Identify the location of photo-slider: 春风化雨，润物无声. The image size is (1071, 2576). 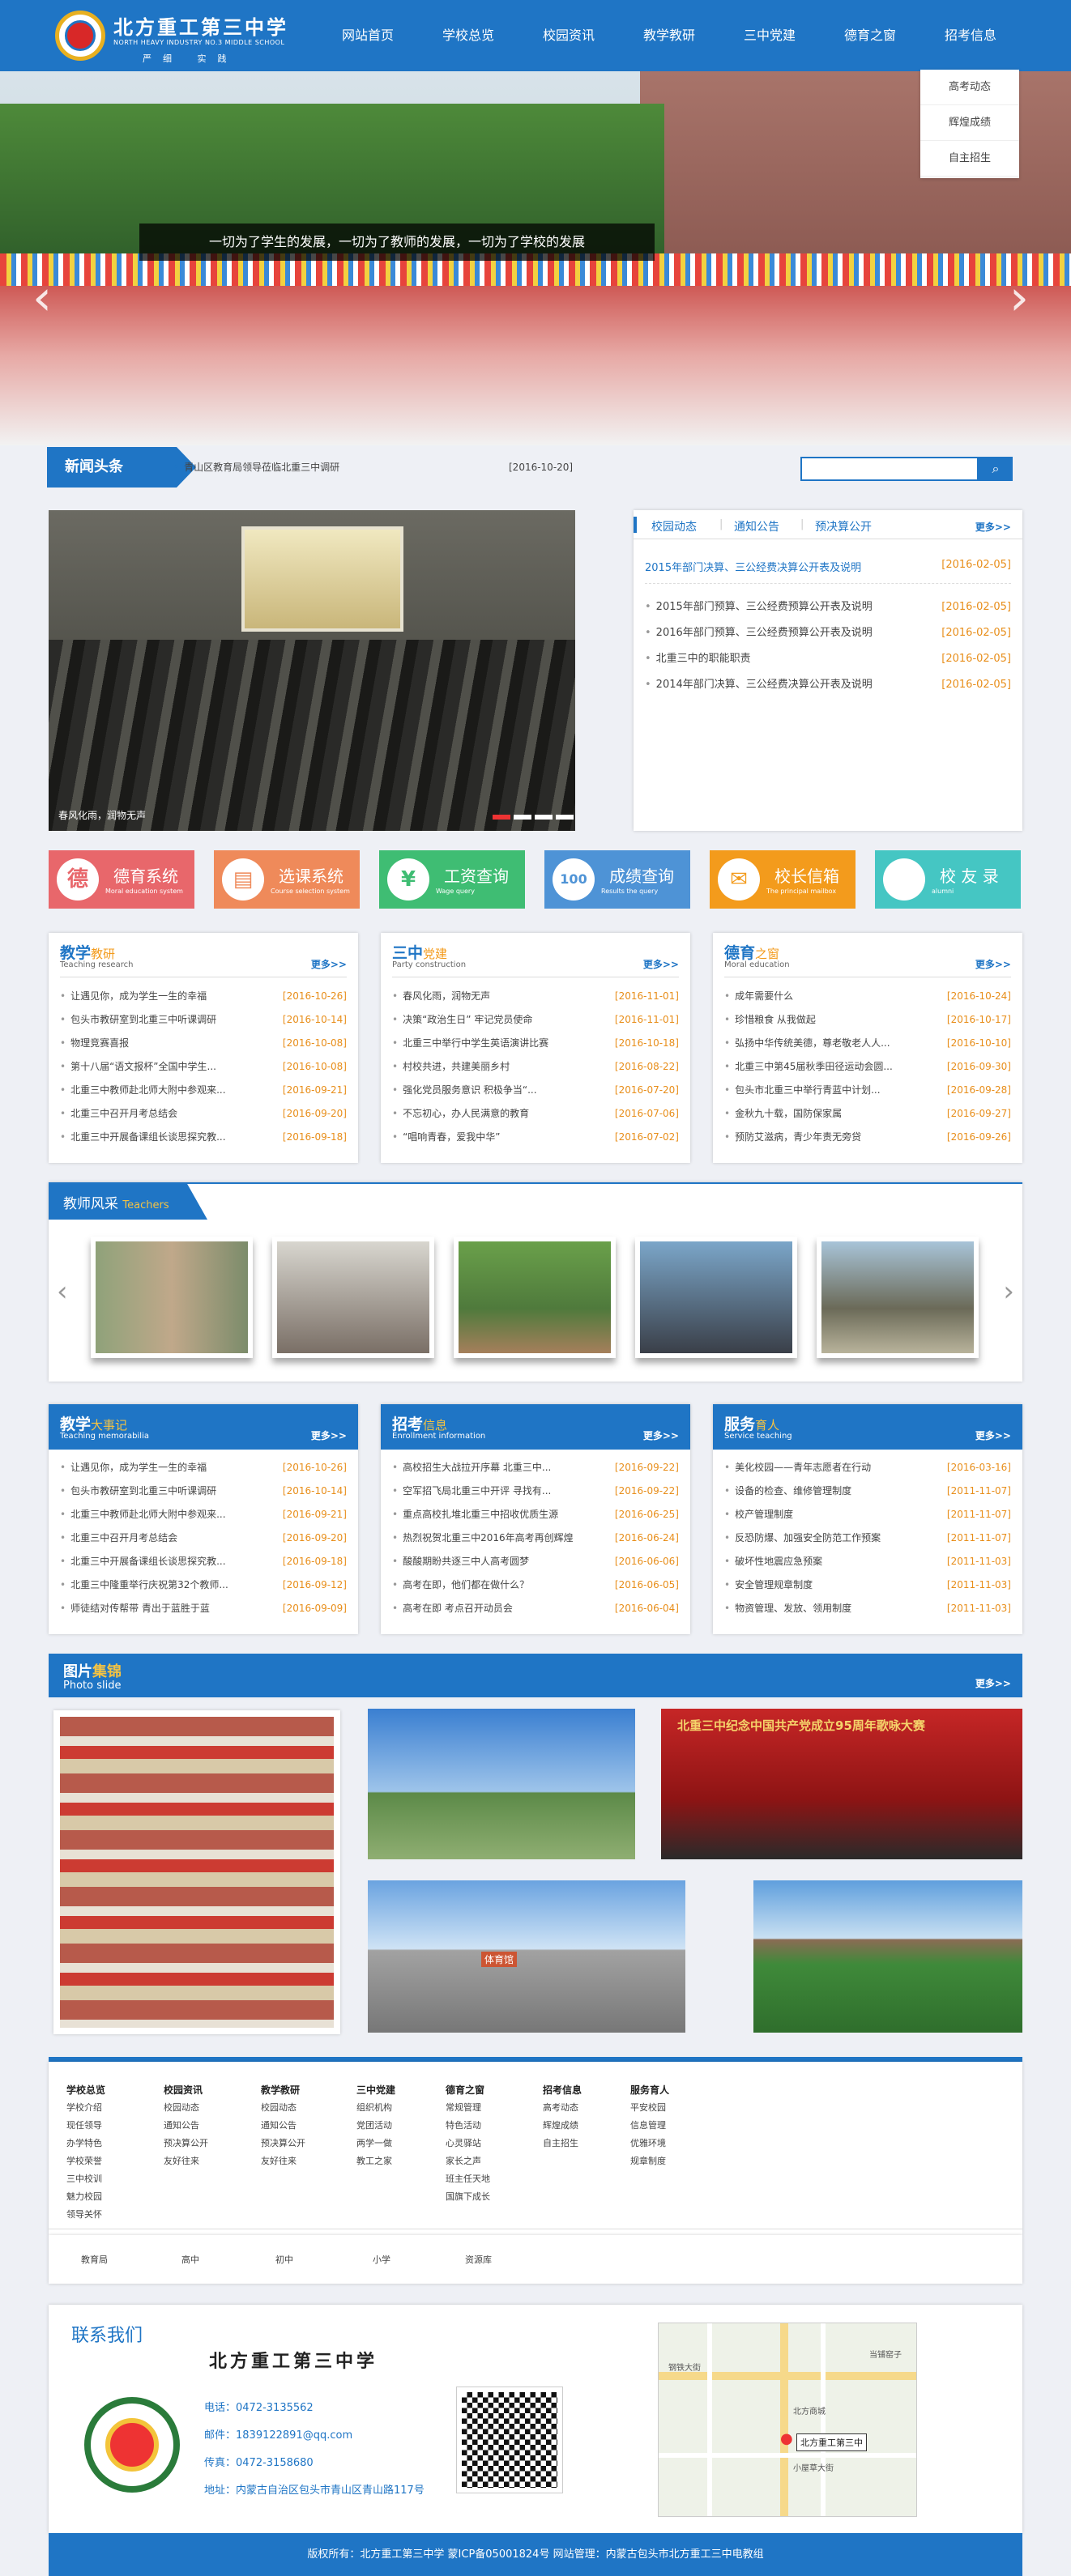
(312, 670).